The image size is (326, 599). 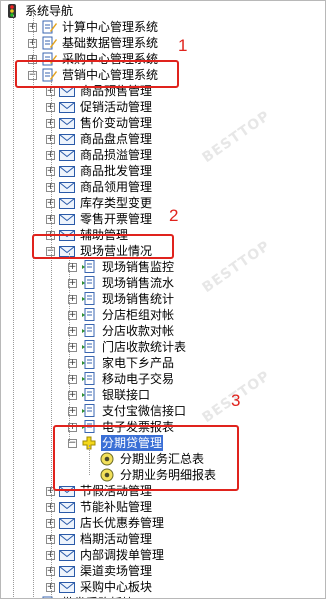 I want to click on tree-item-label: 店长优惠券管理, so click(x=122, y=523).